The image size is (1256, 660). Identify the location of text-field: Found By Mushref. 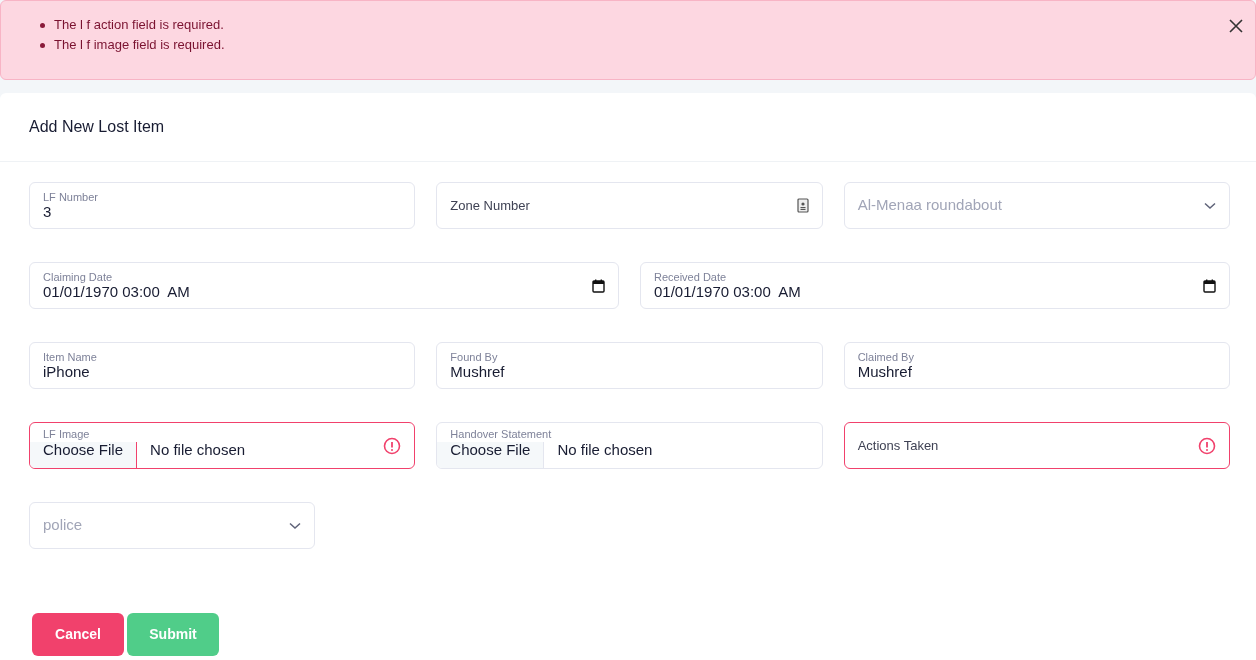
(629, 365).